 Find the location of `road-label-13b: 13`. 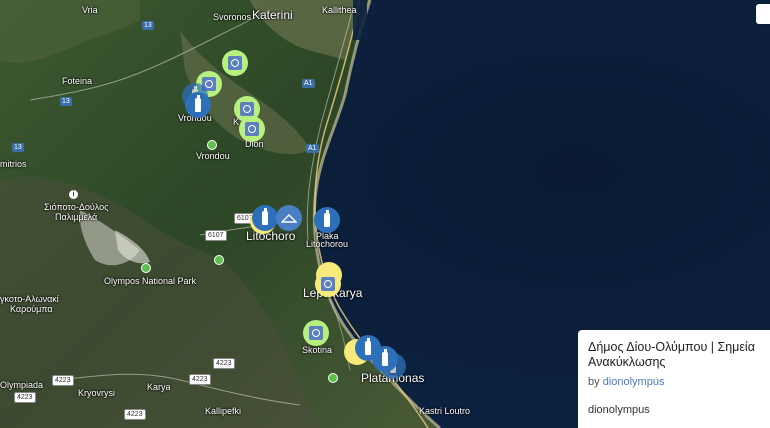

road-label-13b: 13 is located at coordinates (66, 101).